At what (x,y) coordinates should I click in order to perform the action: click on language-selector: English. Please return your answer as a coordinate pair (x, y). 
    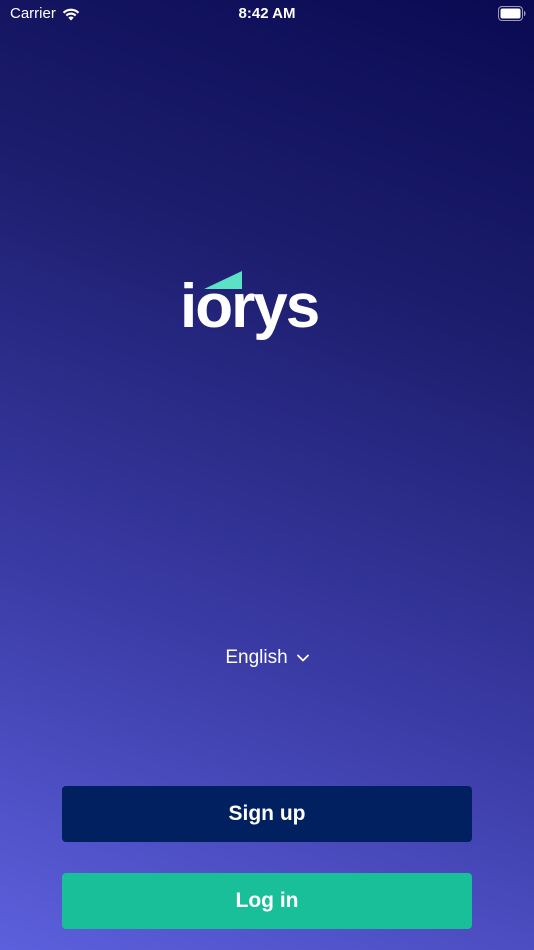
    Looking at the image, I should click on (267, 658).